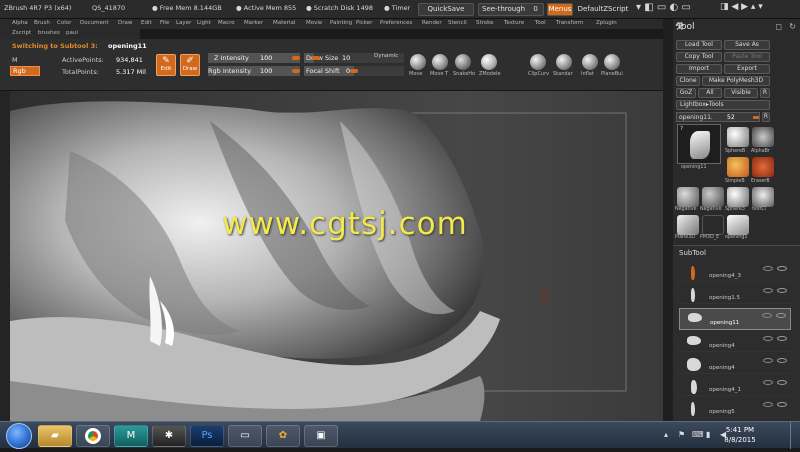  I want to click on default-zscript-button: DefaultZScript, so click(603, 9).